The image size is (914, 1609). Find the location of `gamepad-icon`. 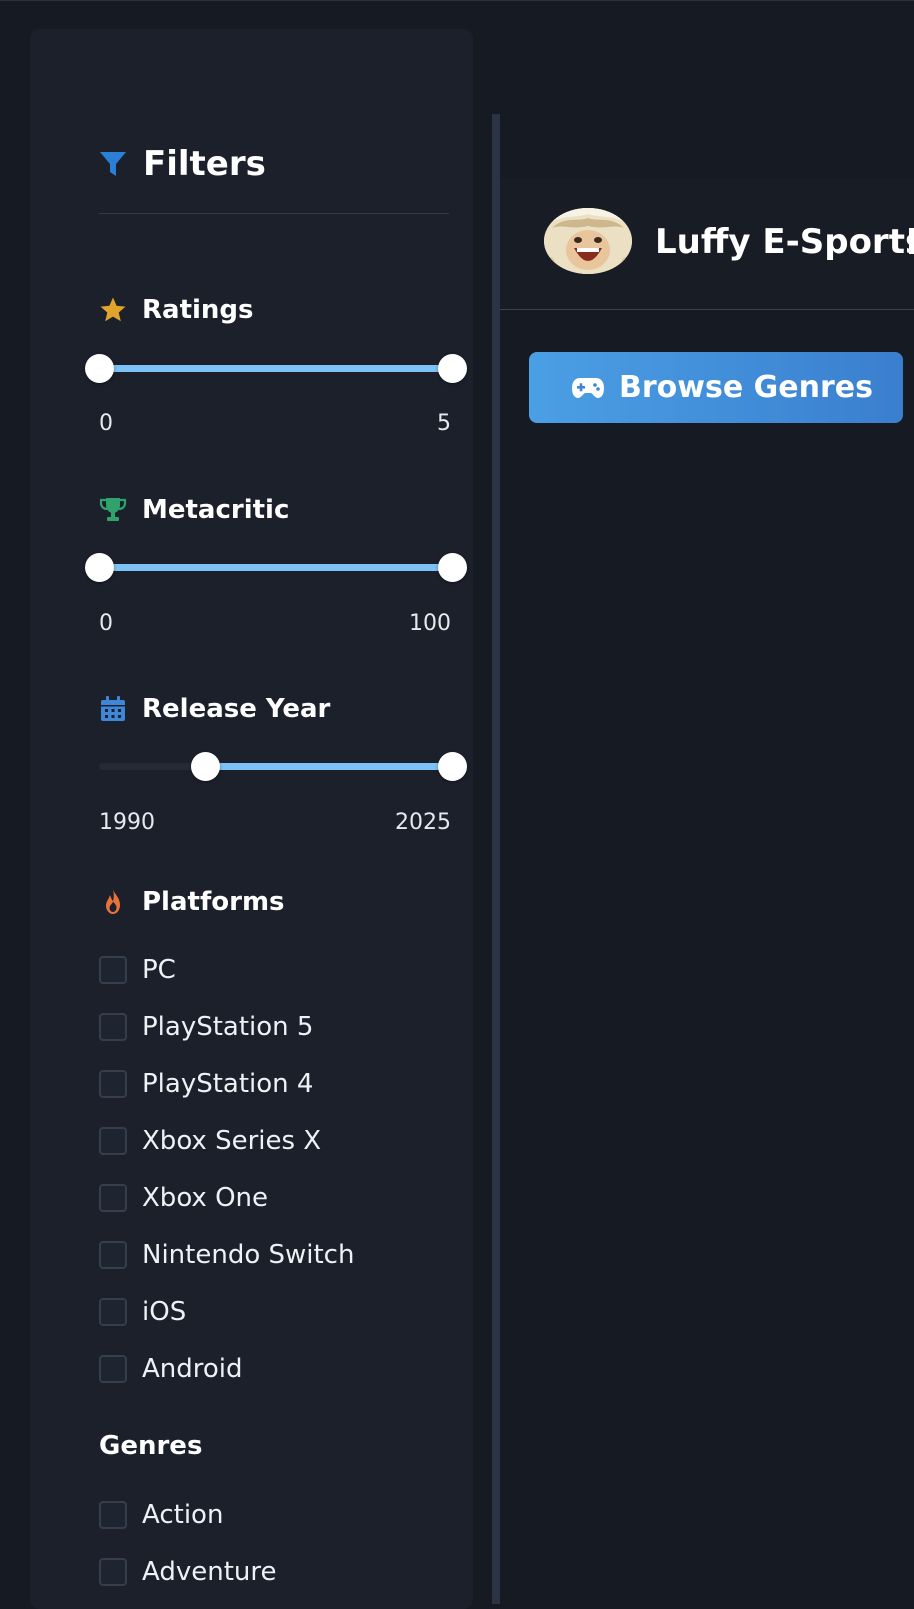

gamepad-icon is located at coordinates (588, 388).